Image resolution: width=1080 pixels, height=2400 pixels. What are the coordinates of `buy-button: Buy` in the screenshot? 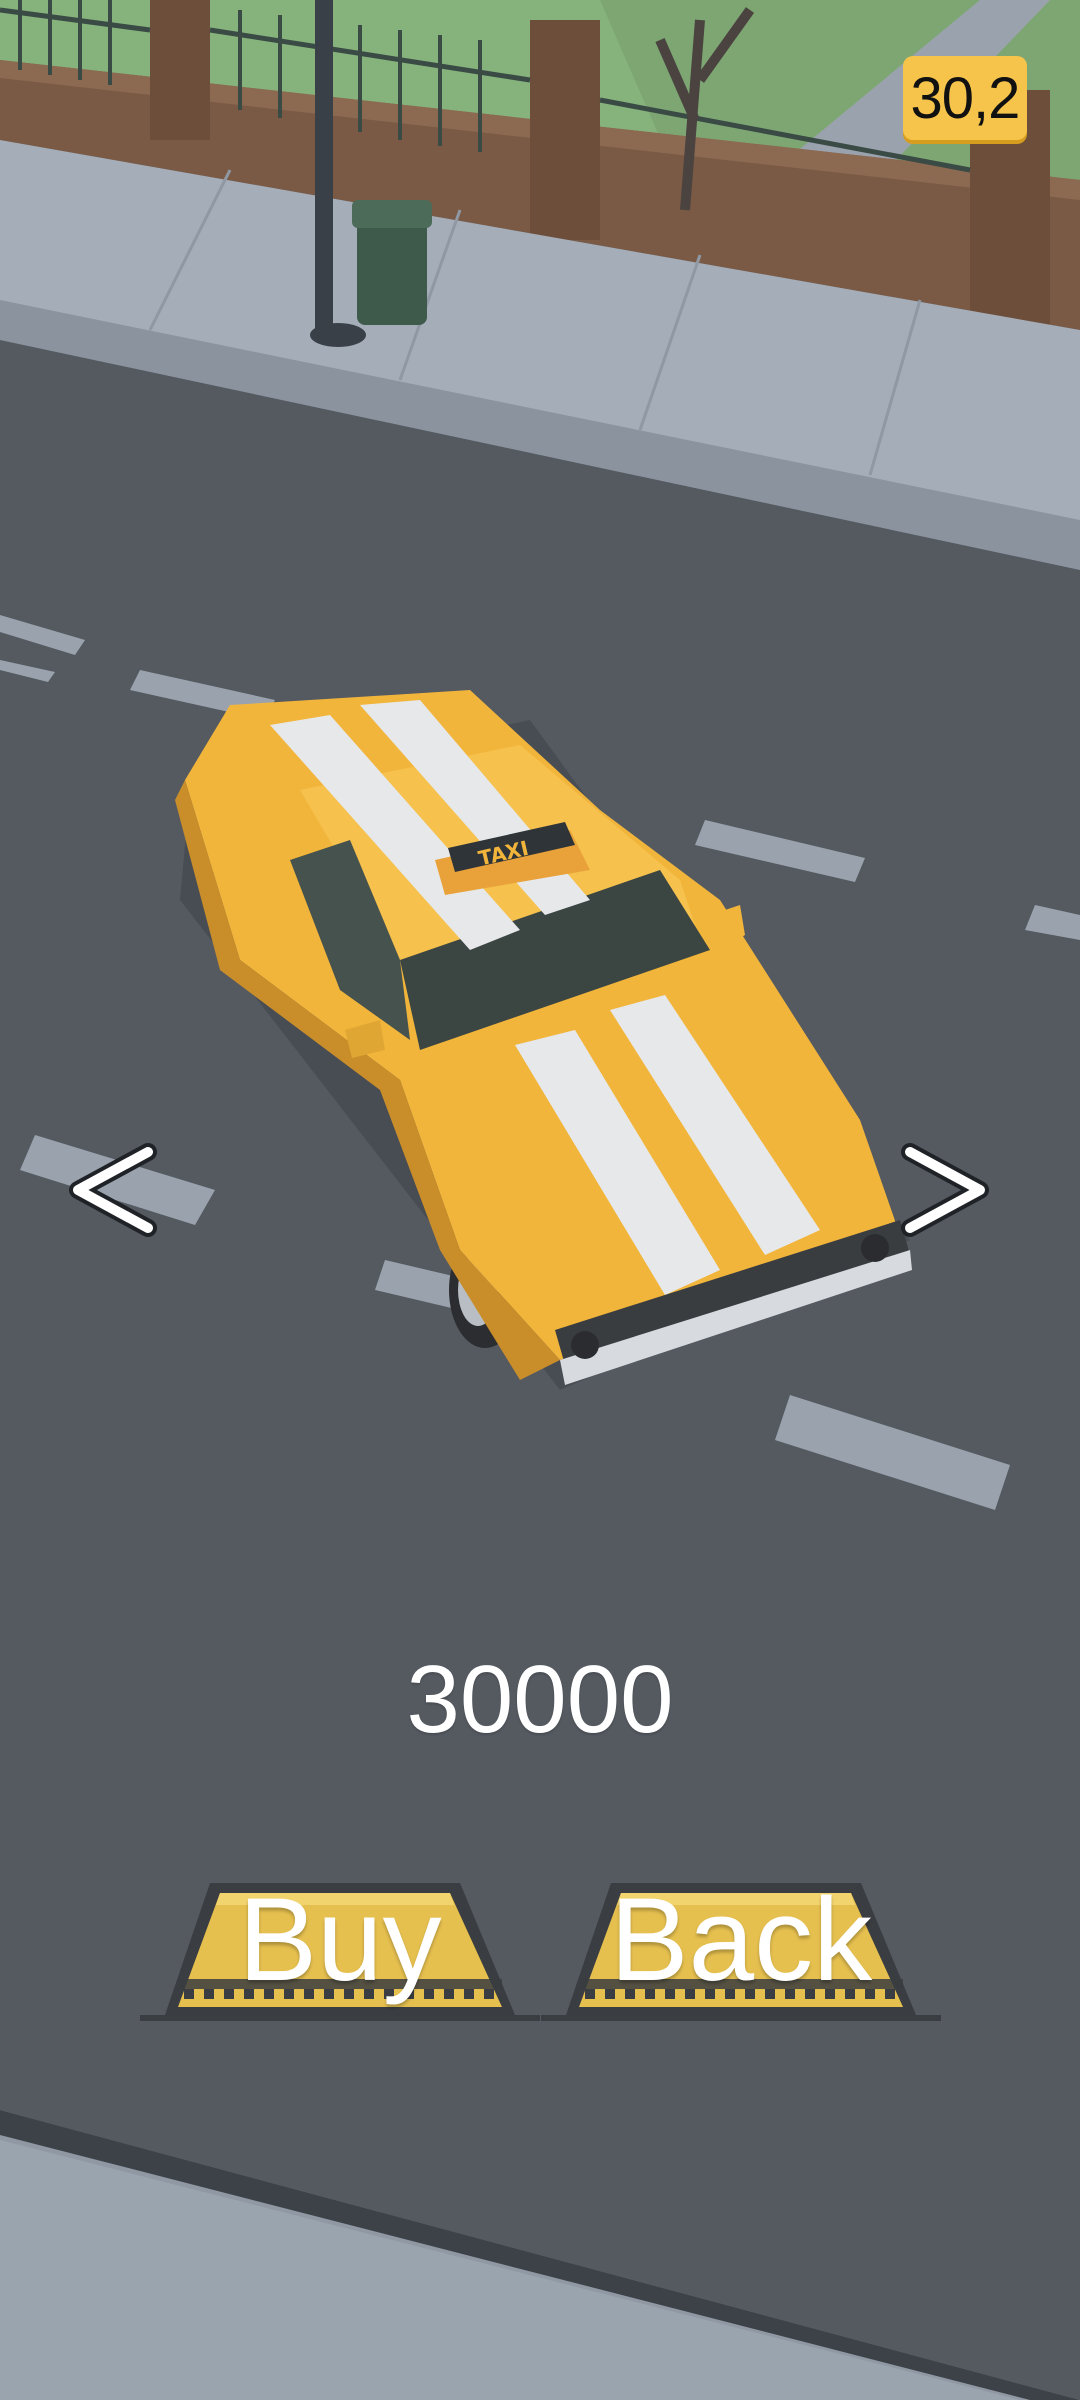 It's located at (340, 1949).